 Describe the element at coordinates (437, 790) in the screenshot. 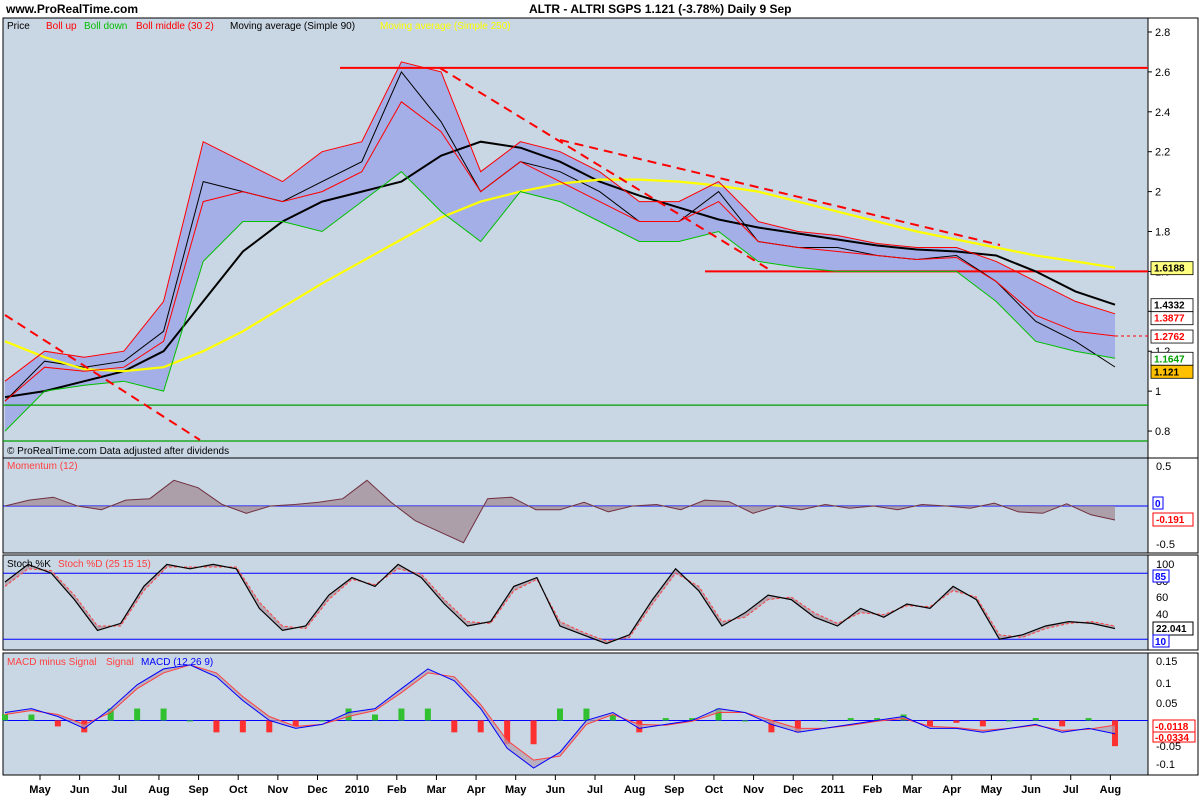

I see `x-tick-label: Mar` at that location.